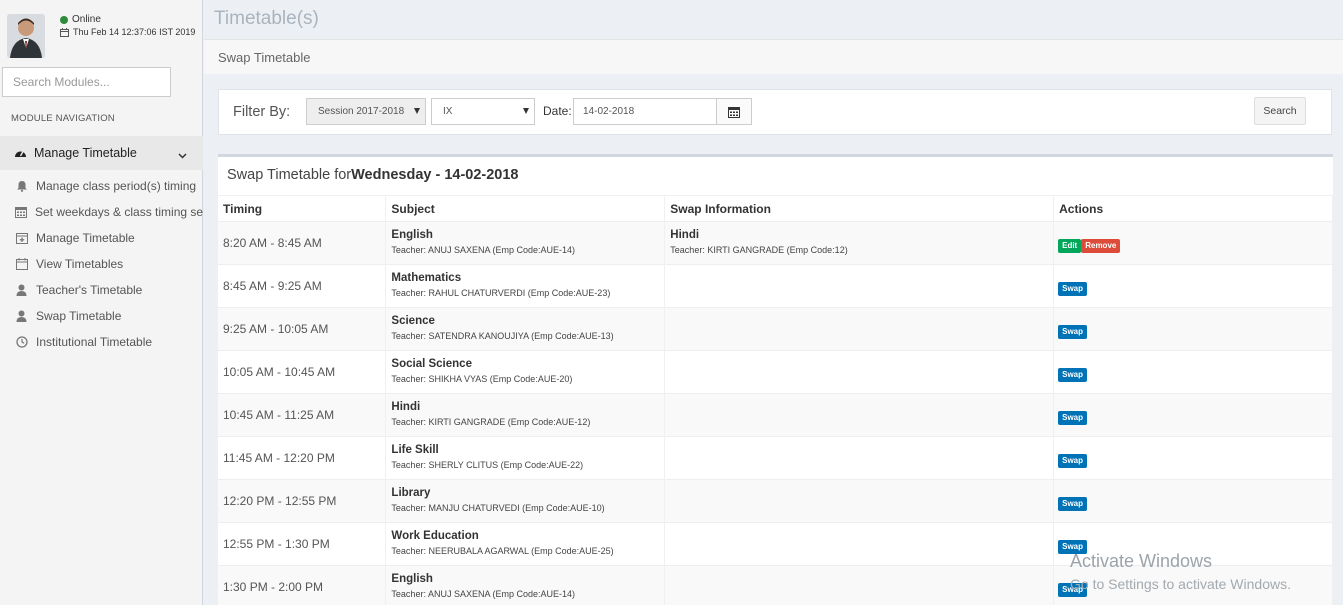 This screenshot has width=1343, height=605. Describe the element at coordinates (266, 18) in the screenshot. I see `page-title: Timetable(s)` at that location.